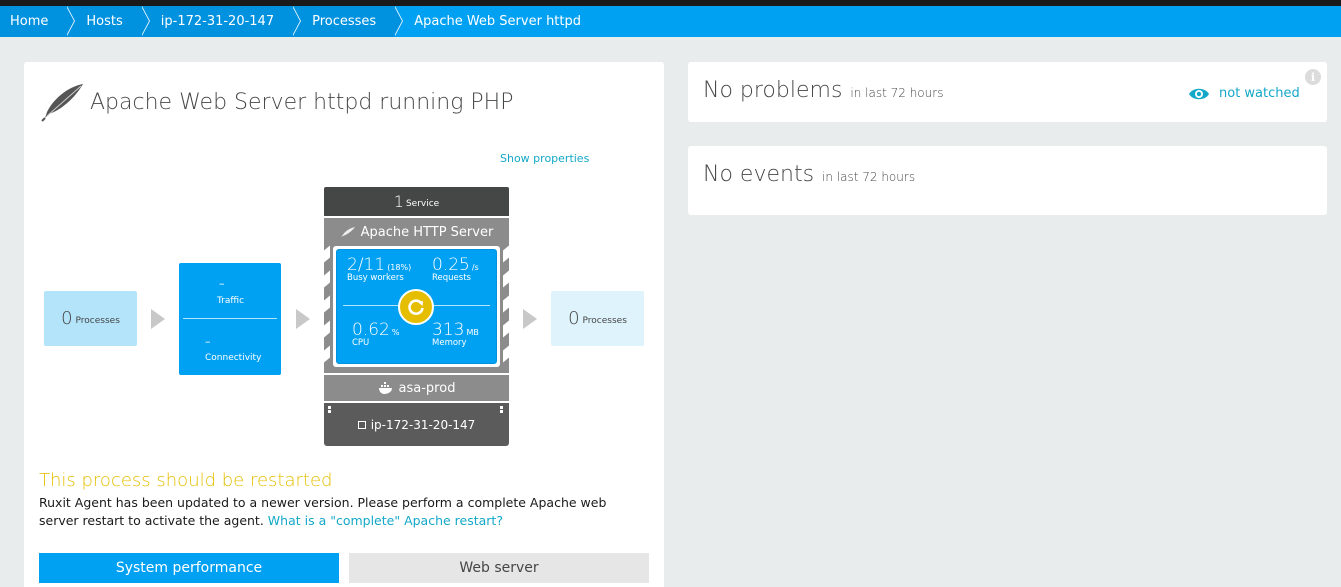 This screenshot has width=1341, height=587. I want to click on watch-toggle: not watched, so click(1244, 93).